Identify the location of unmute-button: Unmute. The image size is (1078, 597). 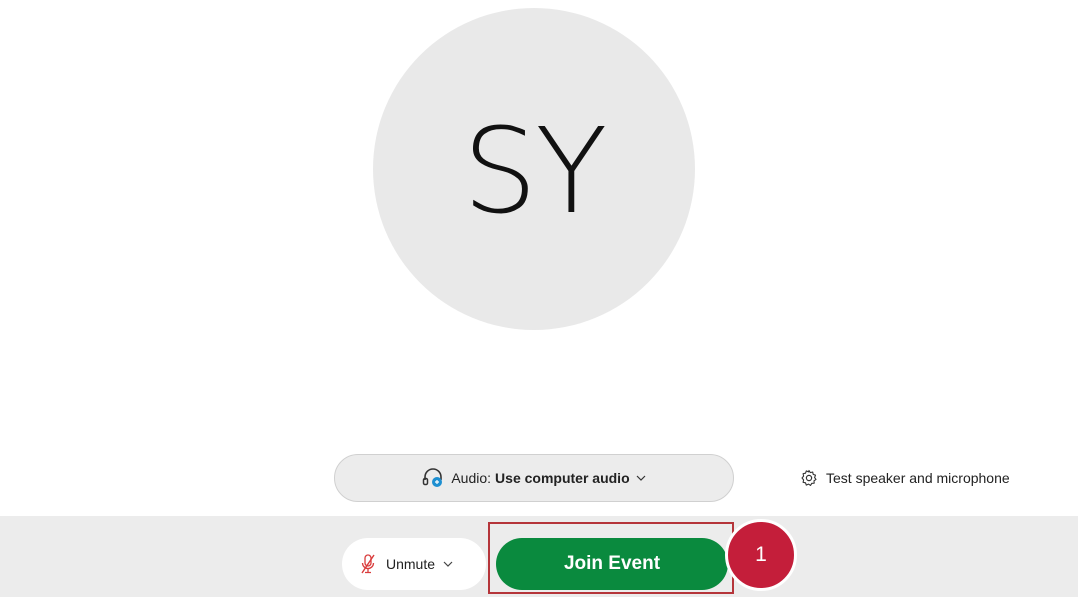
(414, 564).